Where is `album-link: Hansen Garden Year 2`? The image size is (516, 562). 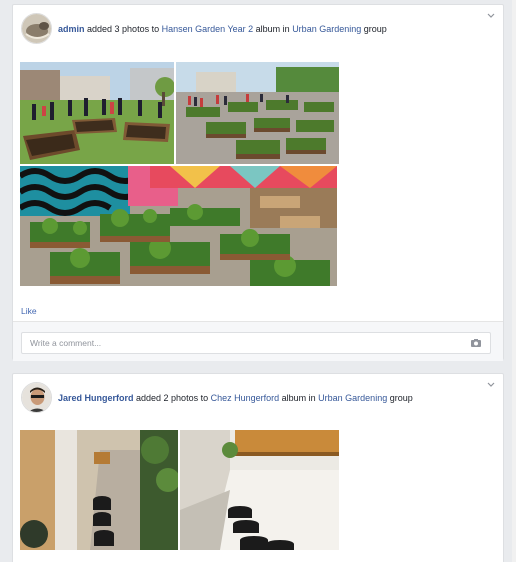 album-link: Hansen Garden Year 2 is located at coordinates (208, 29).